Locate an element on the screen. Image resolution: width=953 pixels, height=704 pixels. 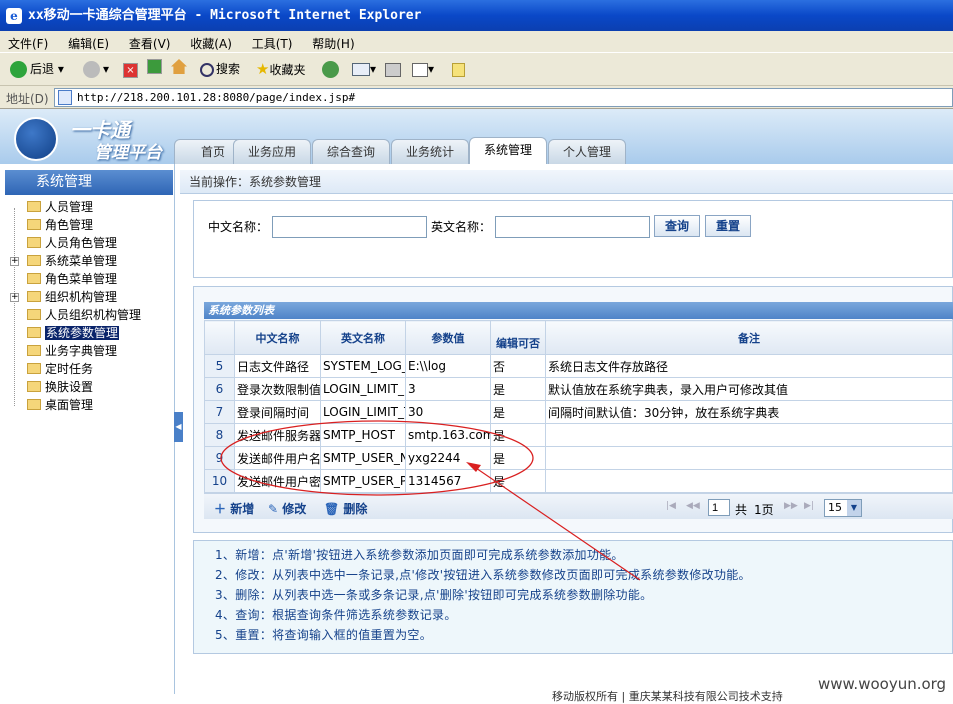
logo-text-line2: 管理平台 is located at coordinates (128, 153).